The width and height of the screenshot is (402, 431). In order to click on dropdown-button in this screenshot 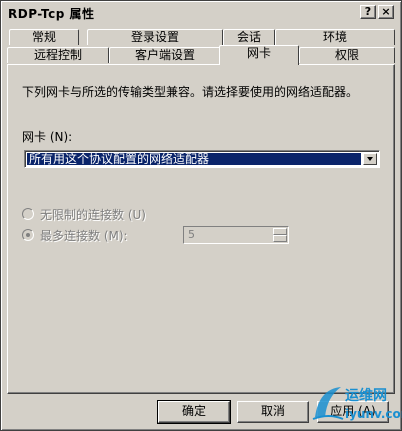, I will do `click(370, 159)`.